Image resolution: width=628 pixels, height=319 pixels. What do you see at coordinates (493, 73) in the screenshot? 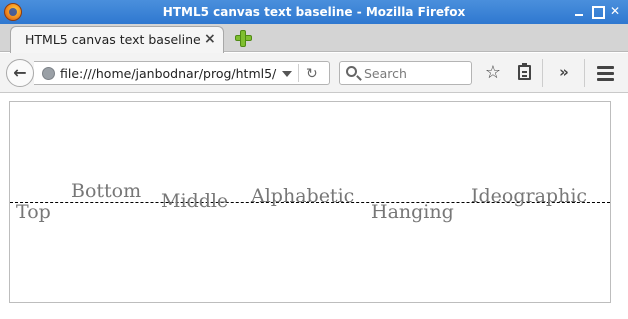
I see `bookmark-star-icon: ☆` at bounding box center [493, 73].